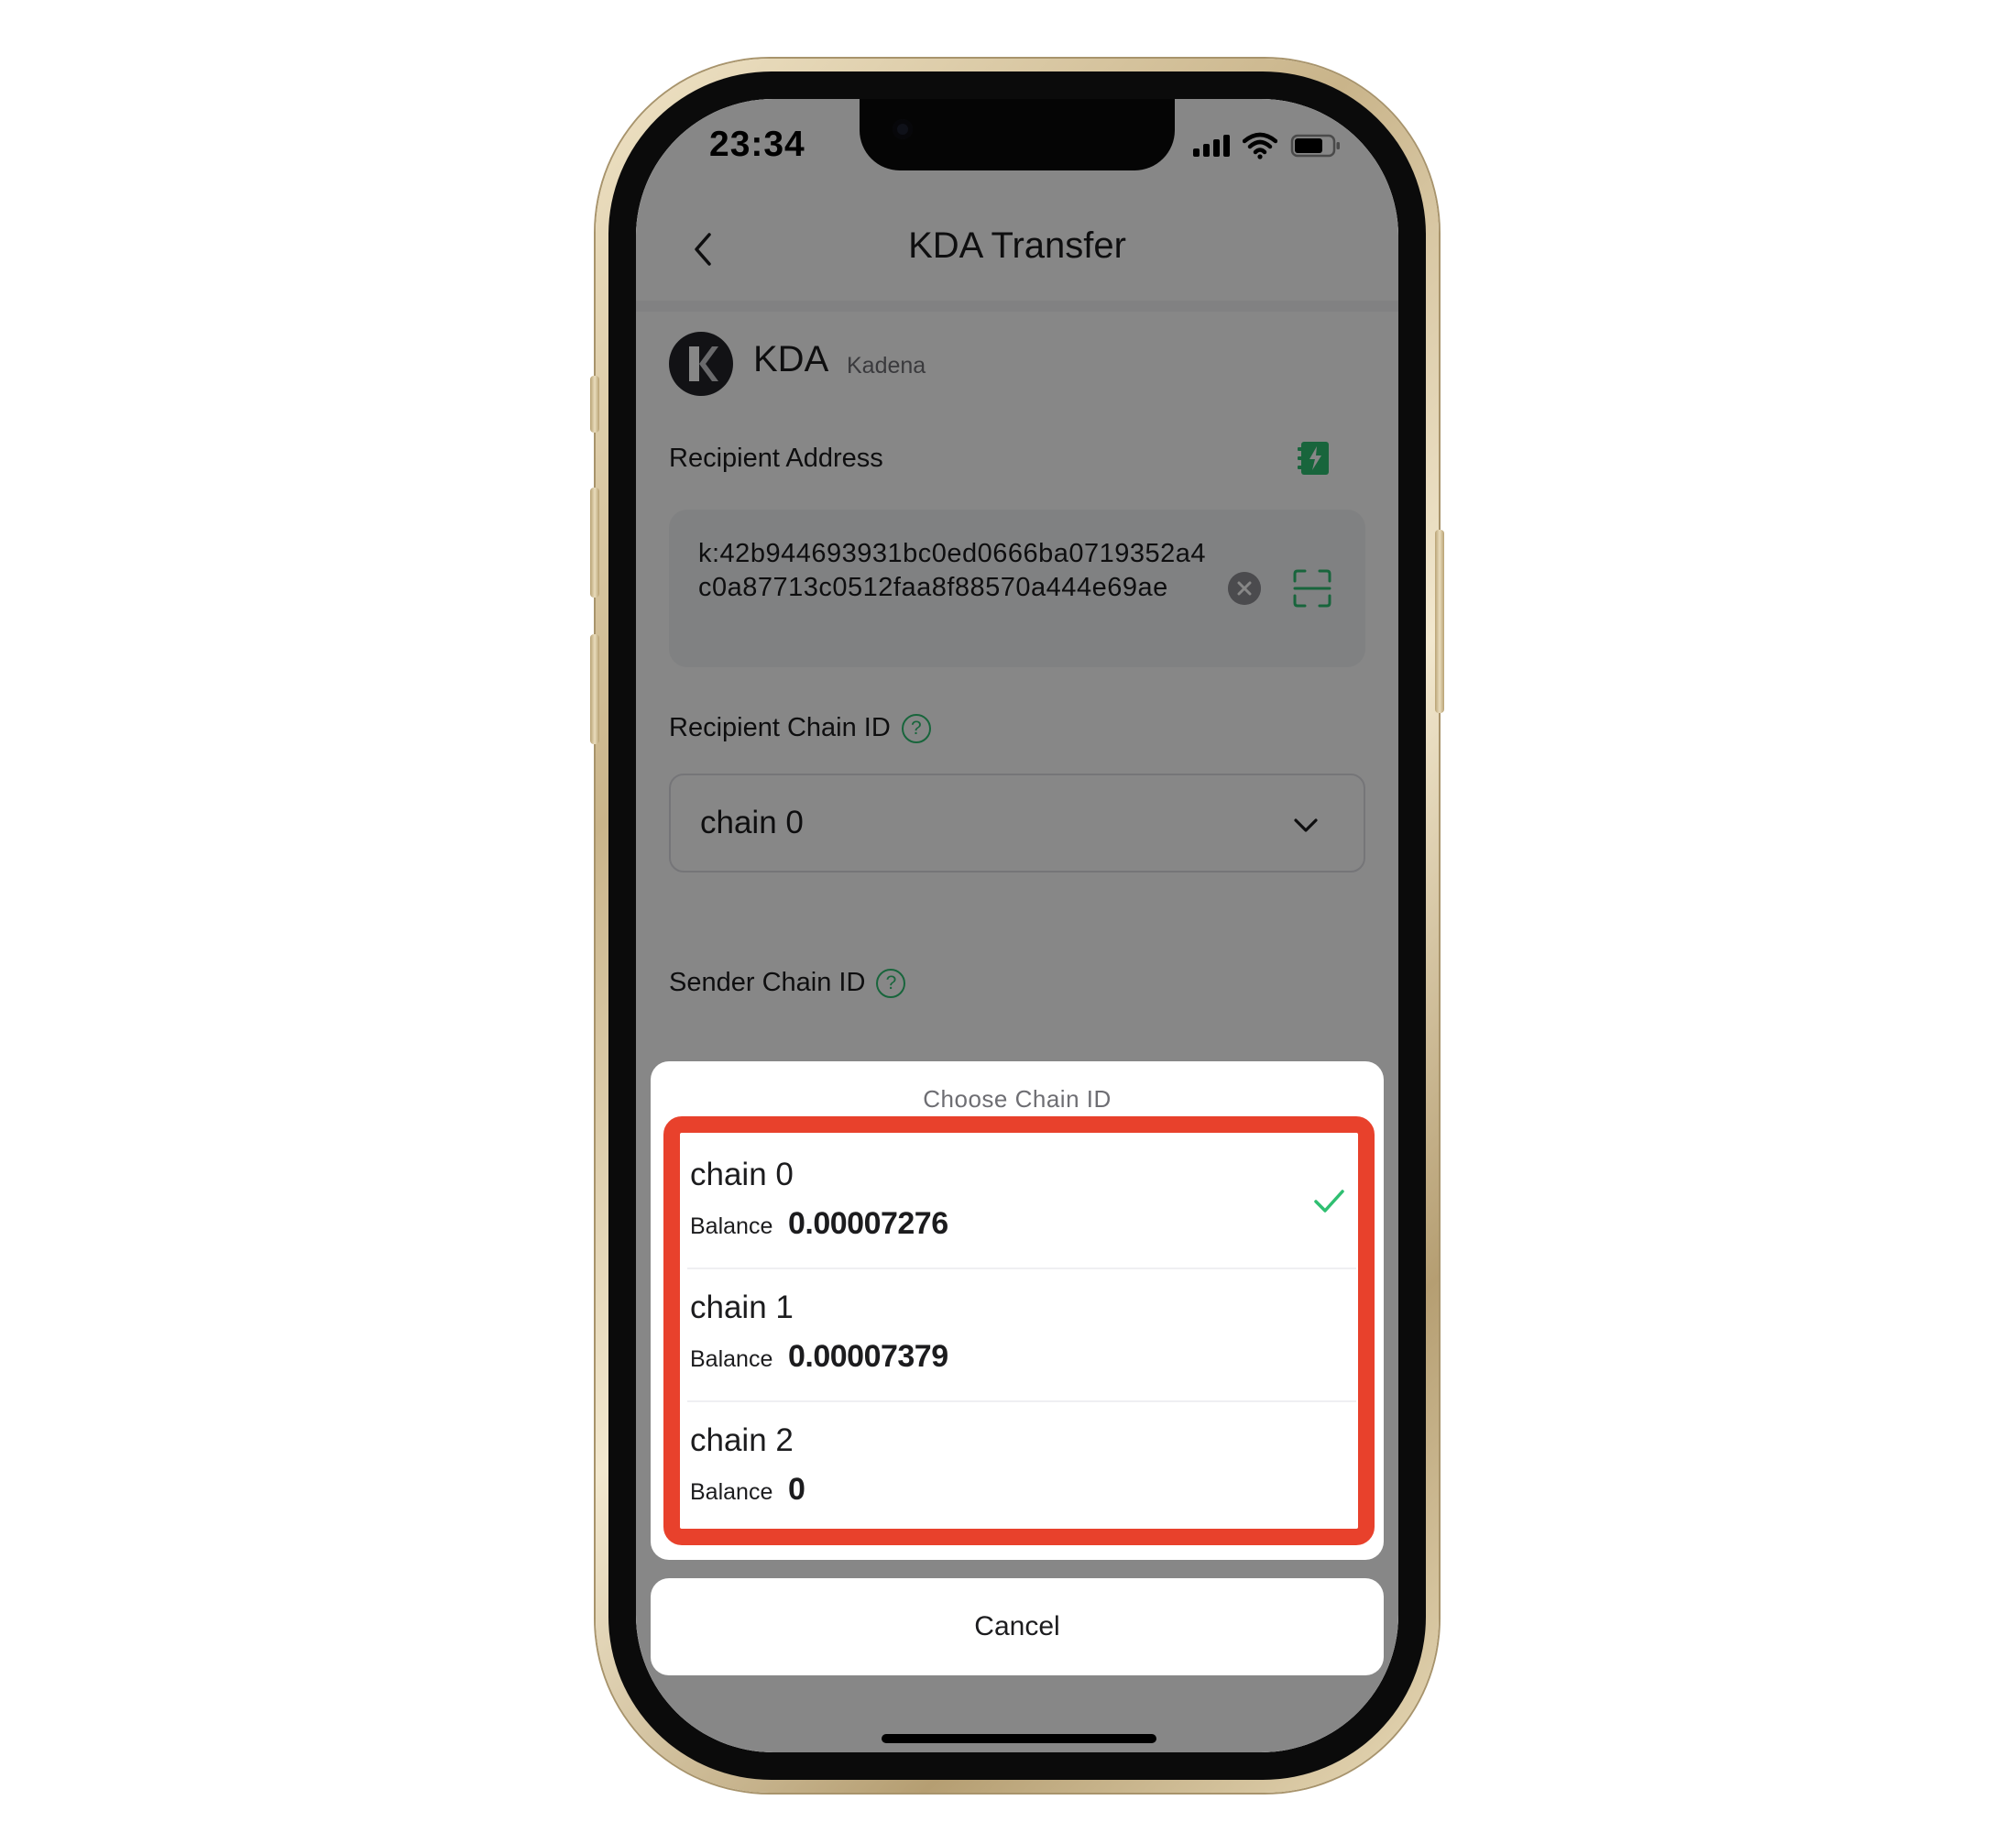 This screenshot has width=2016, height=1833. What do you see at coordinates (868, 1356) in the screenshot?
I see `balance-value: 0.00007379` at bounding box center [868, 1356].